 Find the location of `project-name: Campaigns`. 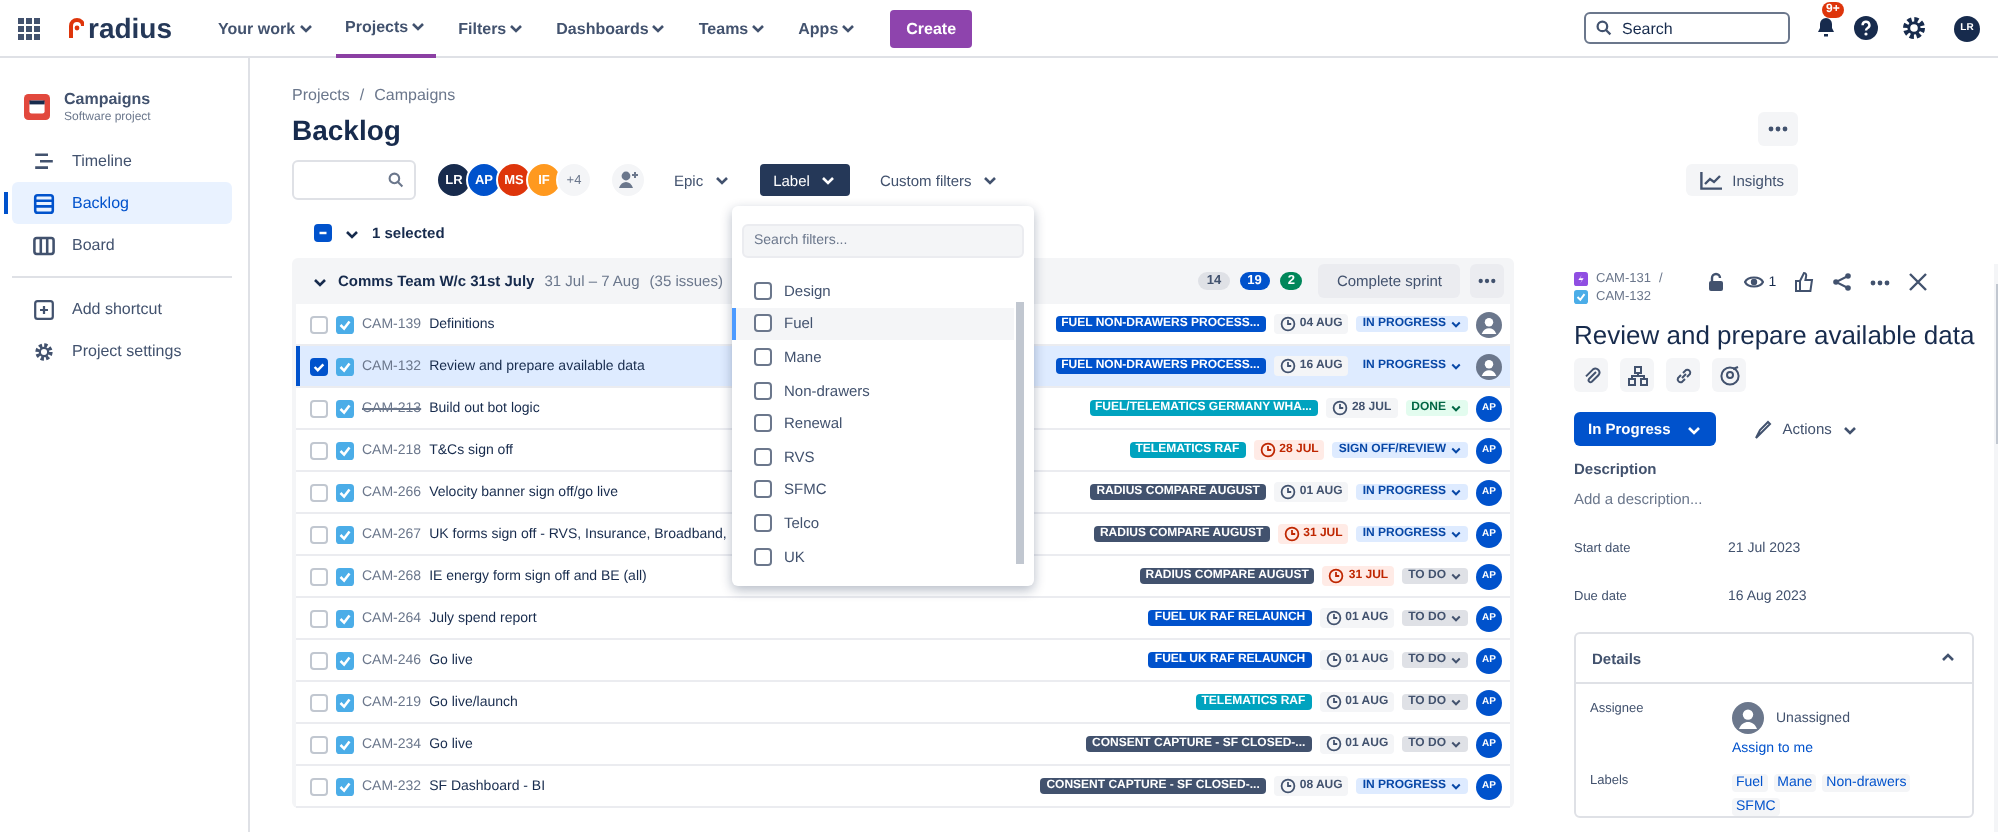

project-name: Campaigns is located at coordinates (107, 99).